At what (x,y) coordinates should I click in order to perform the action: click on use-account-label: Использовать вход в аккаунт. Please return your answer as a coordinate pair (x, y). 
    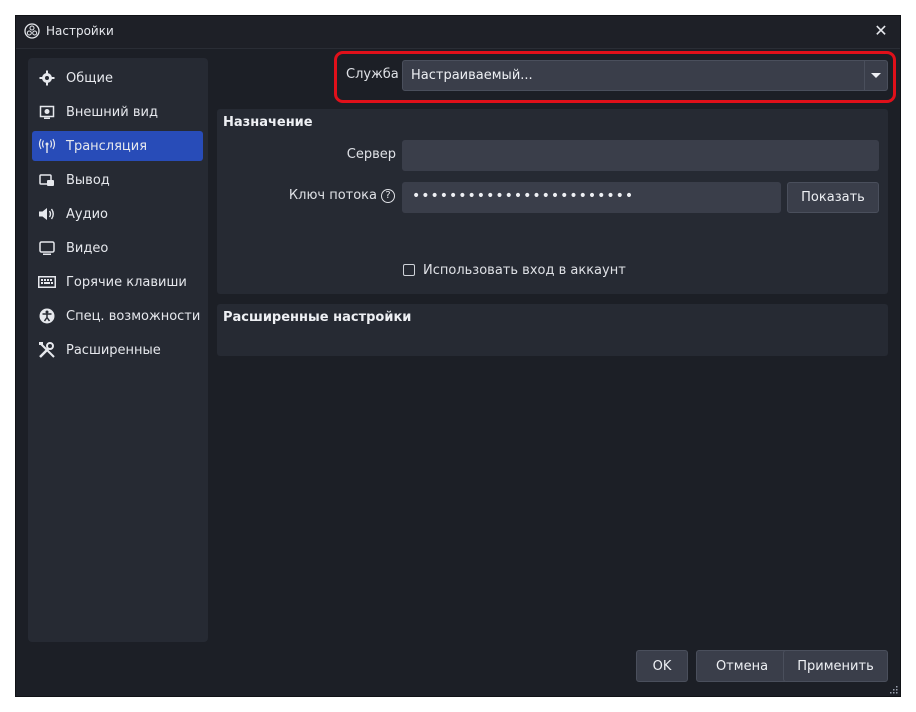
    Looking at the image, I should click on (524, 270).